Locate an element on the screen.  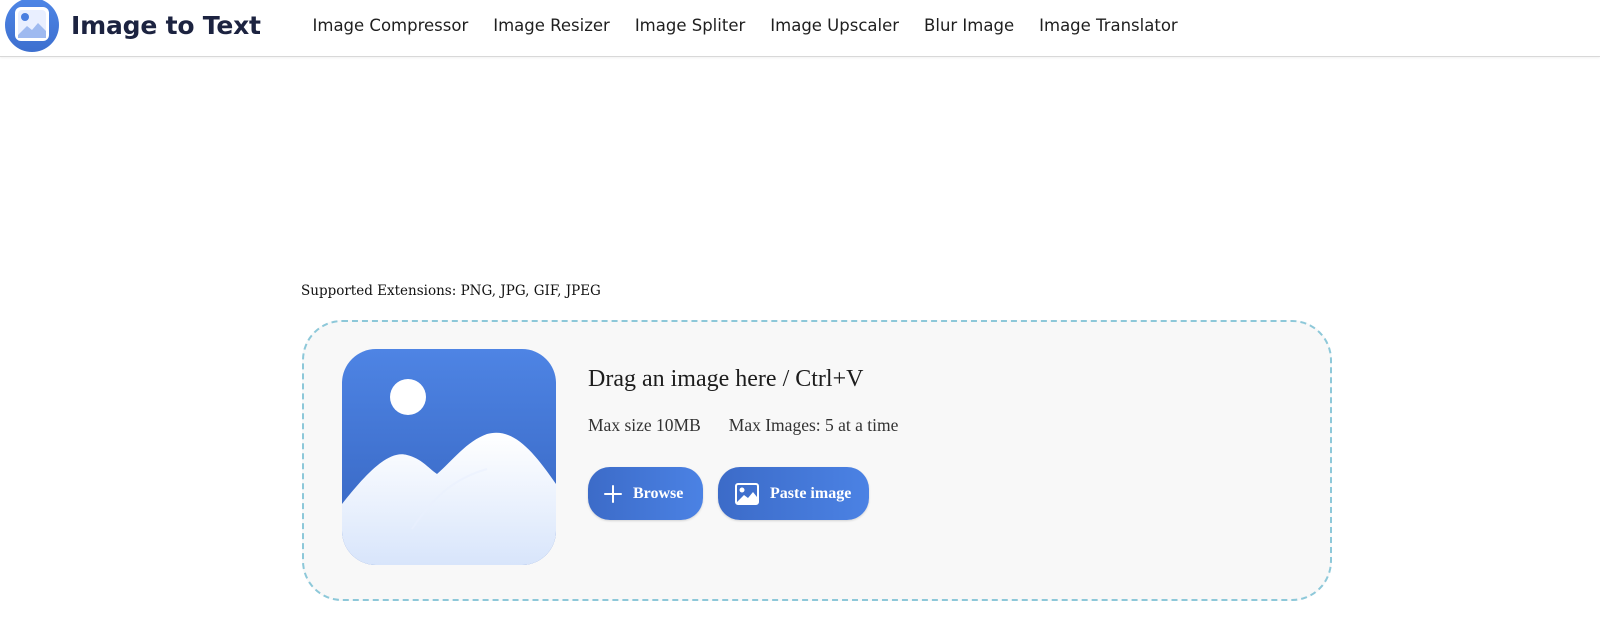
nav-blur-image: Blur Image is located at coordinates (969, 25).